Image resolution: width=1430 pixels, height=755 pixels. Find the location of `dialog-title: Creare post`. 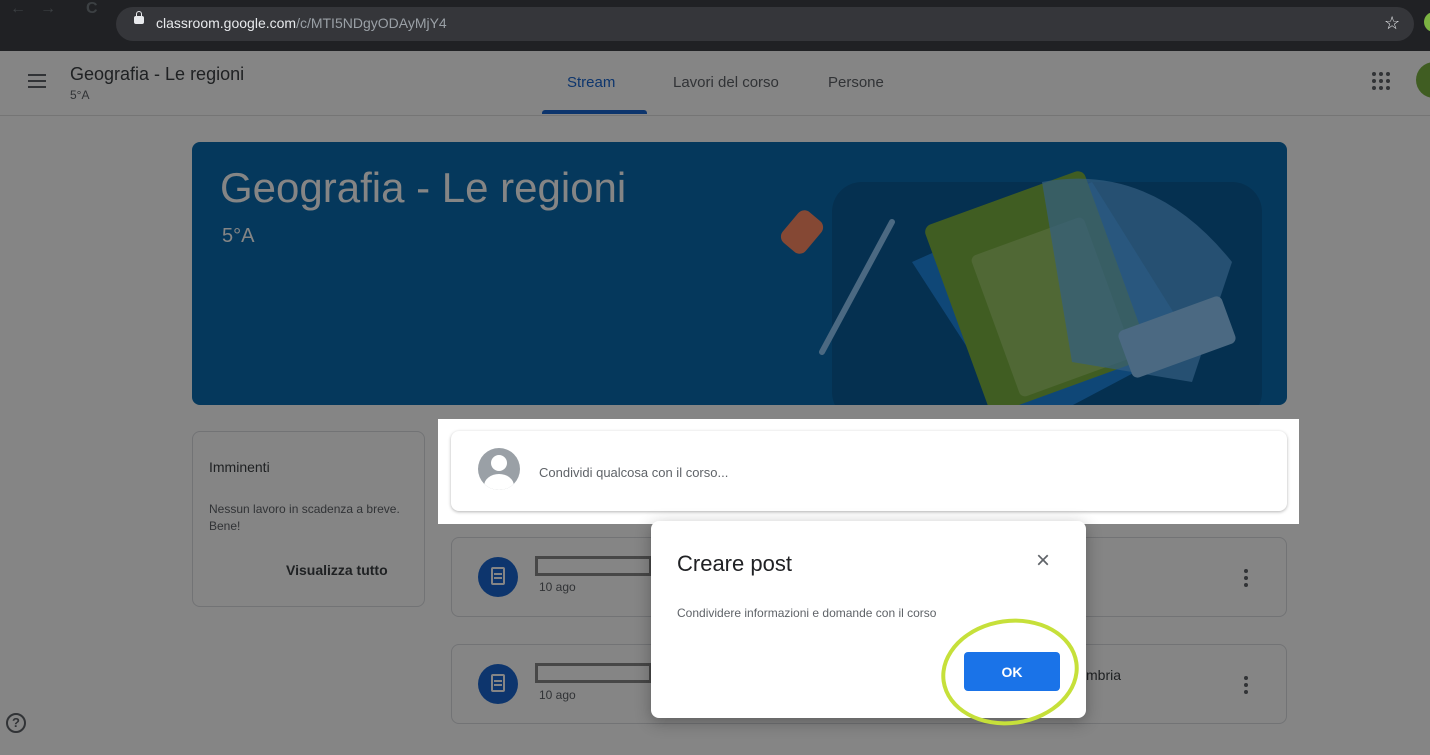

dialog-title: Creare post is located at coordinates (734, 563).